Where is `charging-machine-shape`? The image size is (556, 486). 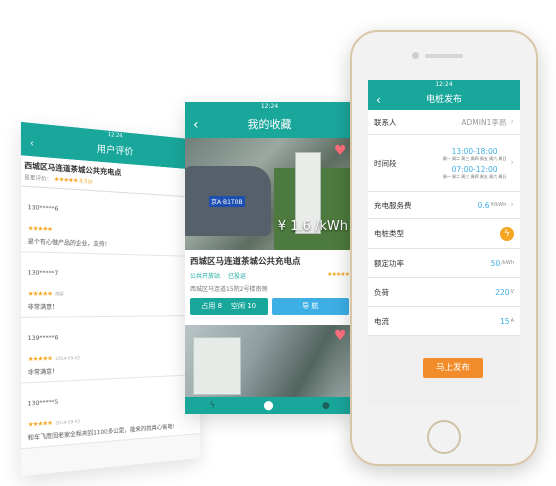 charging-machine-shape is located at coordinates (217, 366).